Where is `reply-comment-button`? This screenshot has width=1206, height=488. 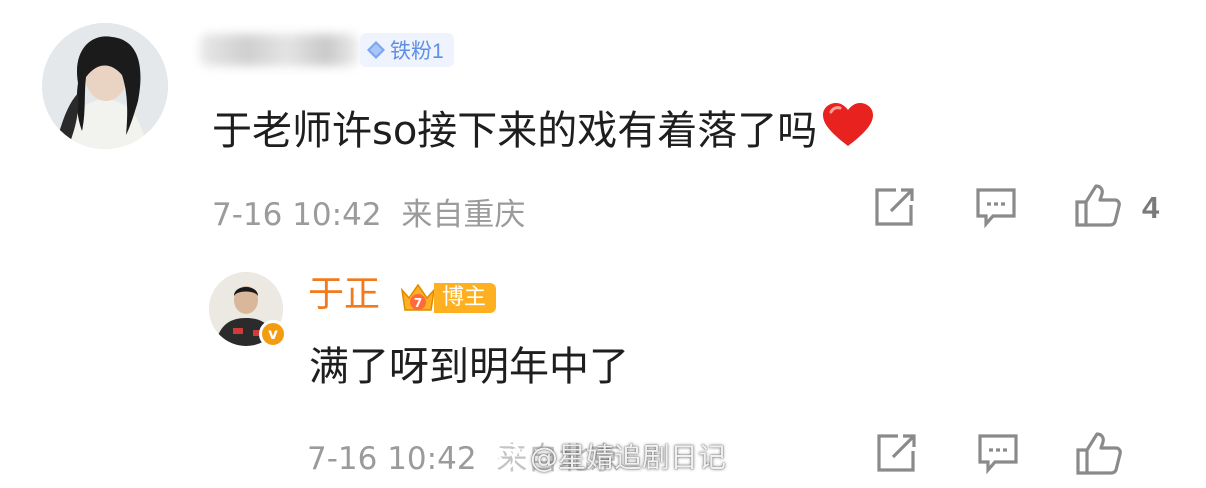 reply-comment-button is located at coordinates (998, 454).